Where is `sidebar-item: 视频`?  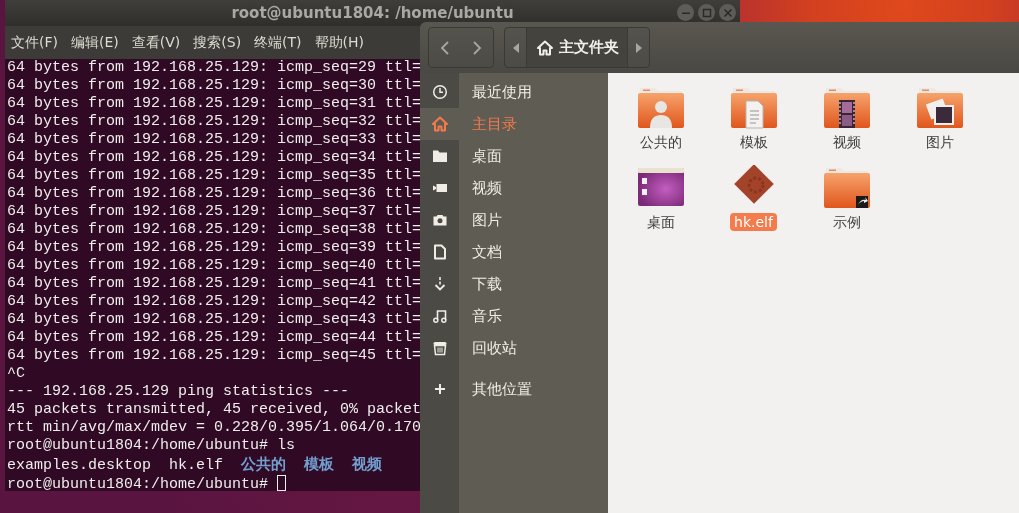
sidebar-item: 视频 is located at coordinates (514, 188).